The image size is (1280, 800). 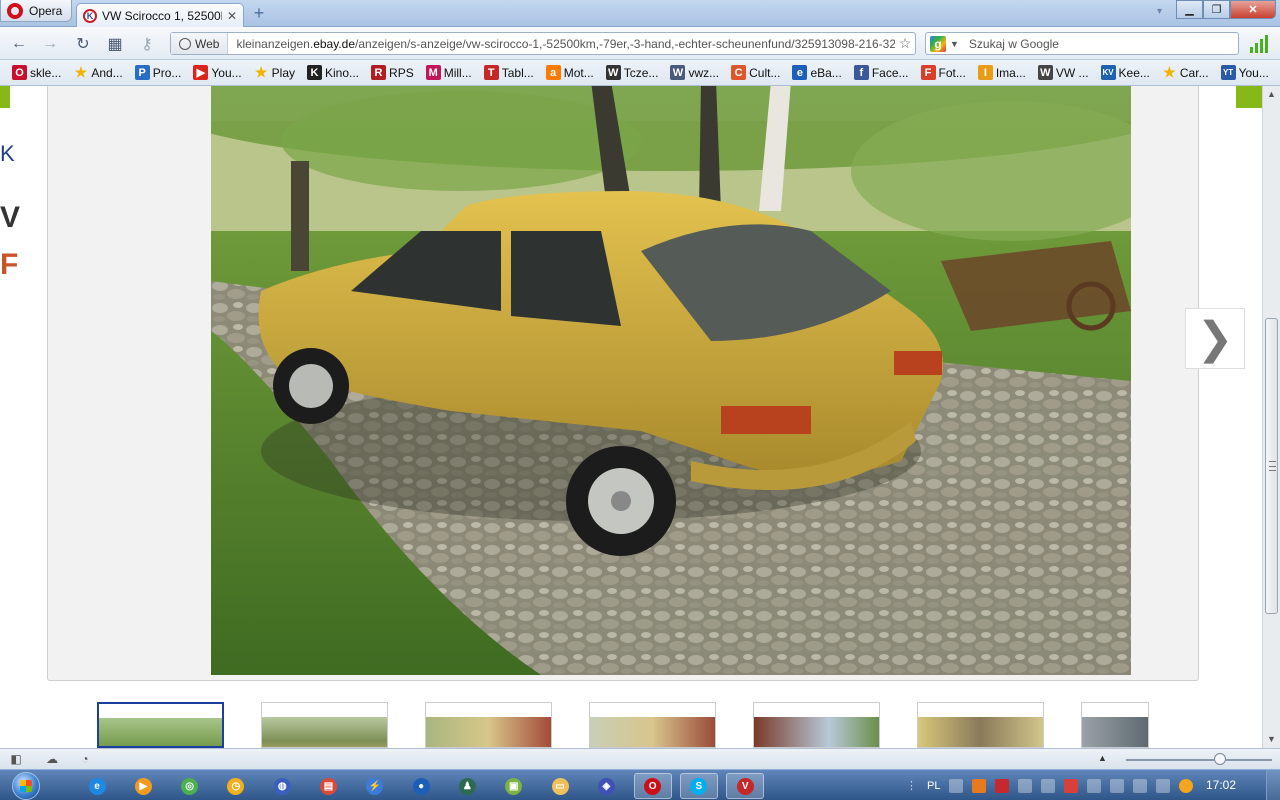 I want to click on zoom-slider-knob, so click(x=1220, y=759).